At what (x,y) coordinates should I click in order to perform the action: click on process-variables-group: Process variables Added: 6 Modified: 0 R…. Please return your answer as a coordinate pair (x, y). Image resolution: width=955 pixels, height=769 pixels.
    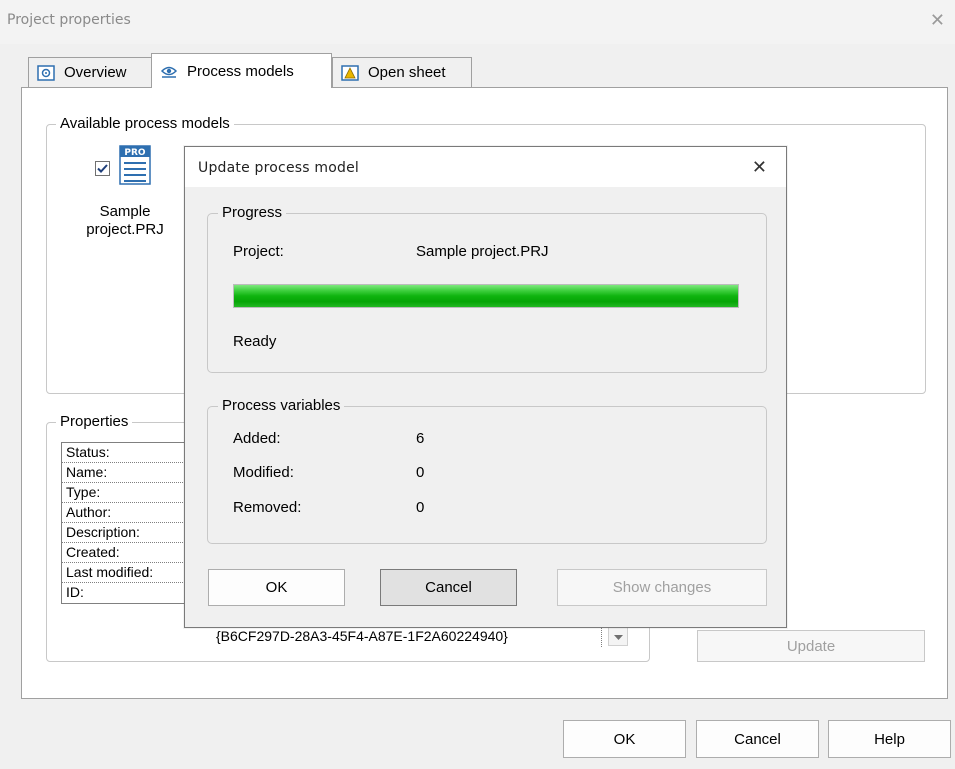
    Looking at the image, I should click on (487, 470).